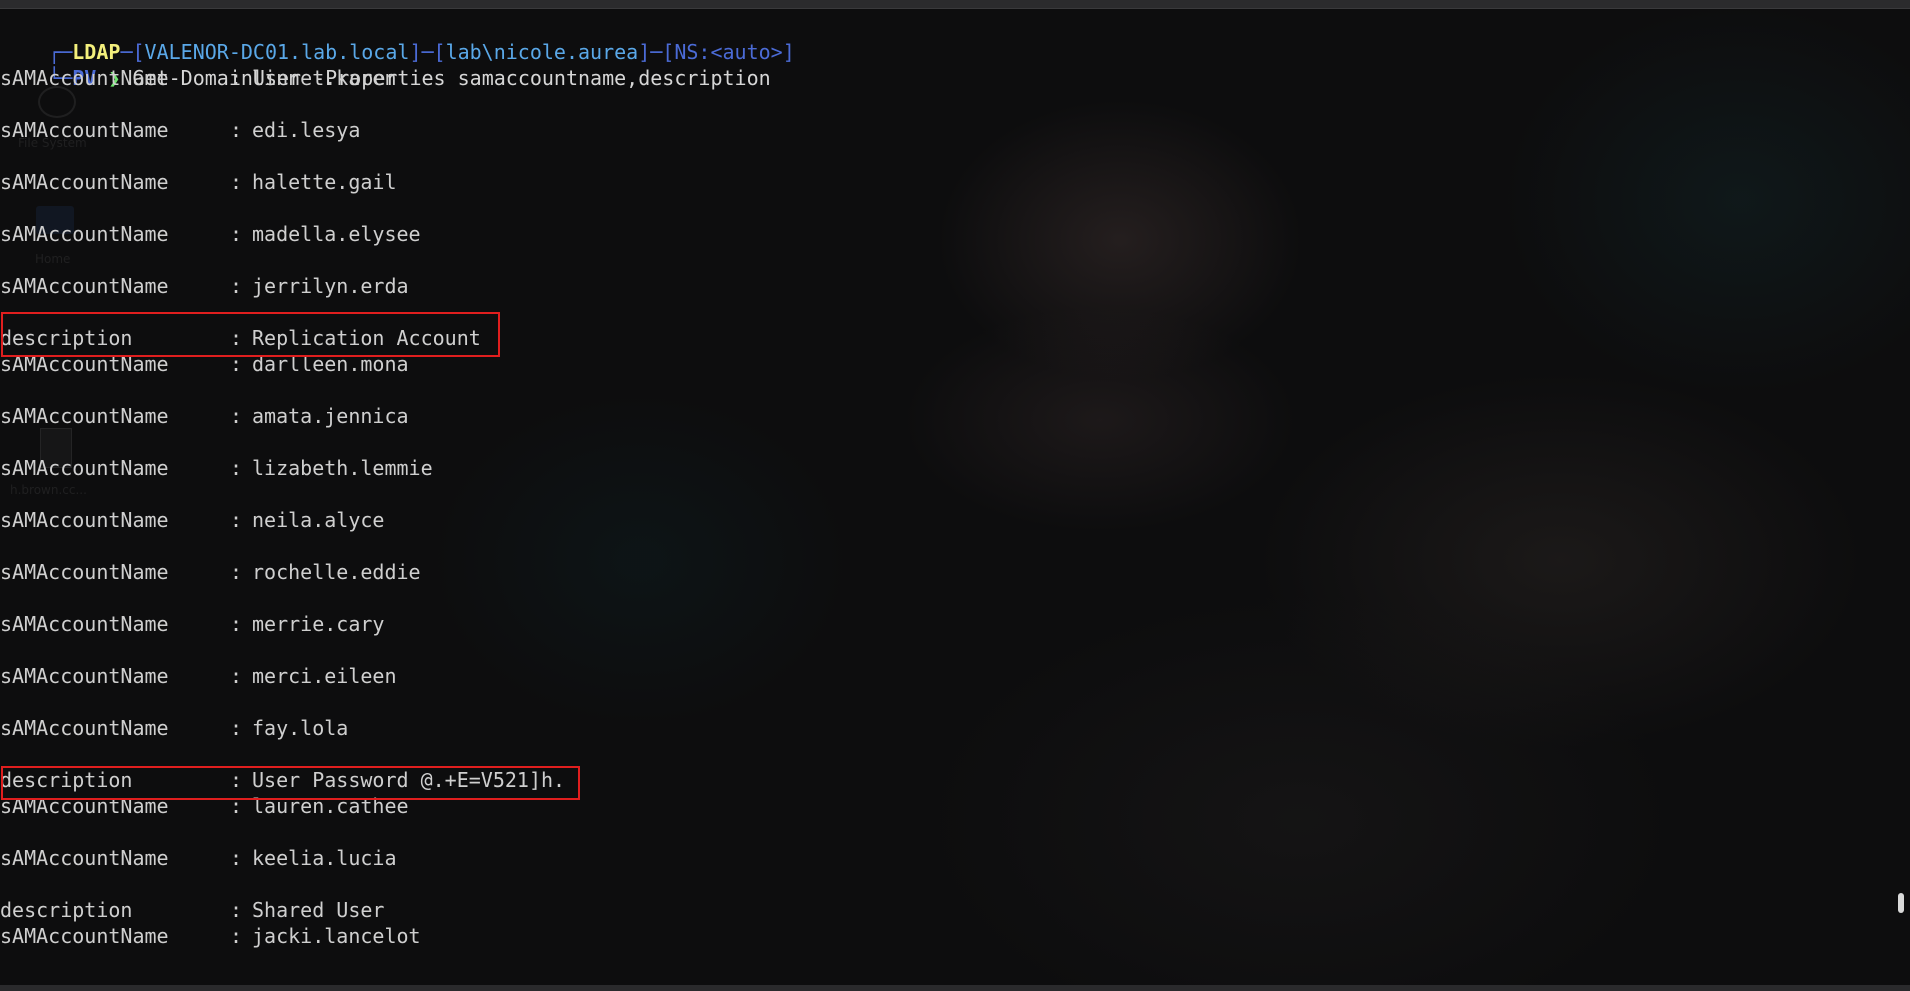 Image resolution: width=1910 pixels, height=991 pixels. What do you see at coordinates (336, 572) in the screenshot?
I see `output-value: rochelle.eddie` at bounding box center [336, 572].